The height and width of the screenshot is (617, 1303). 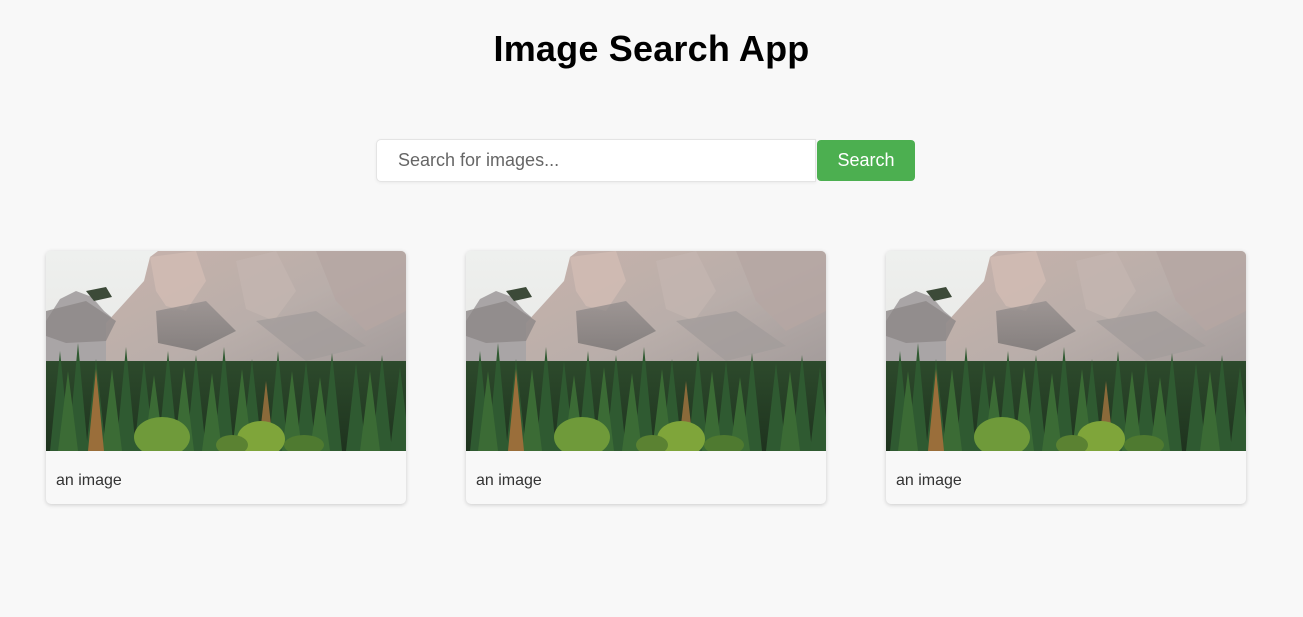 I want to click on search-bar: Search, so click(x=646, y=160).